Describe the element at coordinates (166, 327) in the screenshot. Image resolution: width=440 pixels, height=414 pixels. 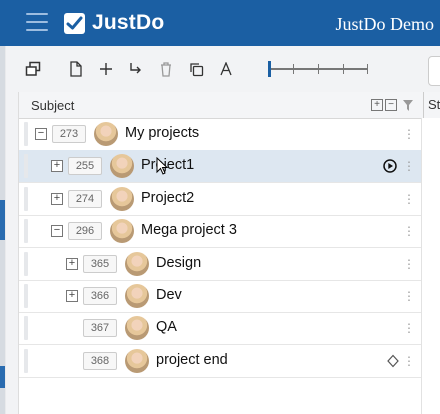
I see `task-title: QA` at that location.